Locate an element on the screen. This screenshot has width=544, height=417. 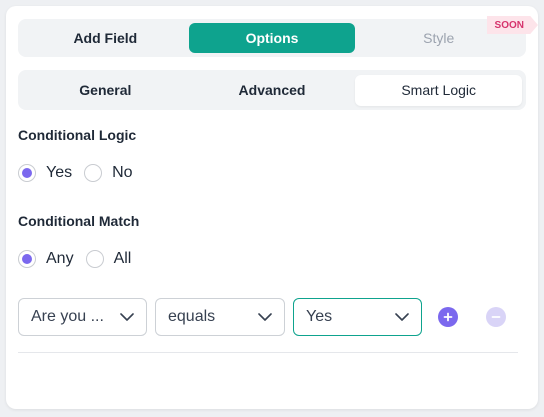
radio-label-all: All is located at coordinates (122, 258).